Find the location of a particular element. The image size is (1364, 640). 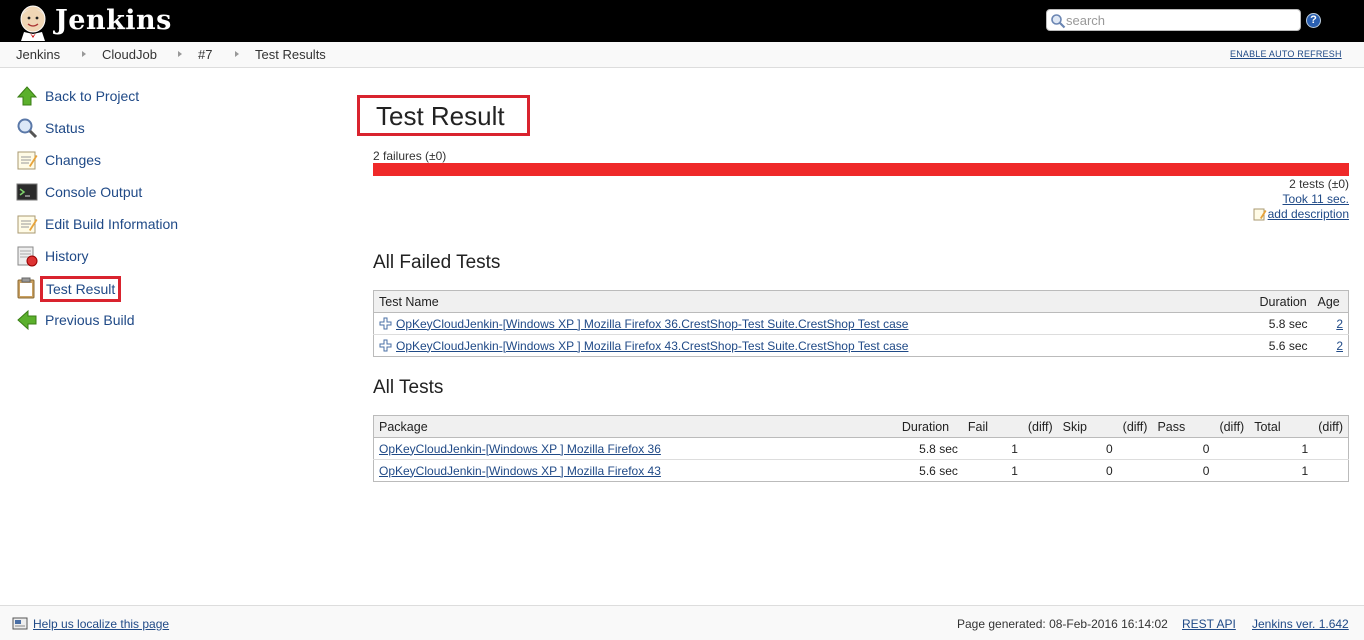

history-icon is located at coordinates (27, 256).